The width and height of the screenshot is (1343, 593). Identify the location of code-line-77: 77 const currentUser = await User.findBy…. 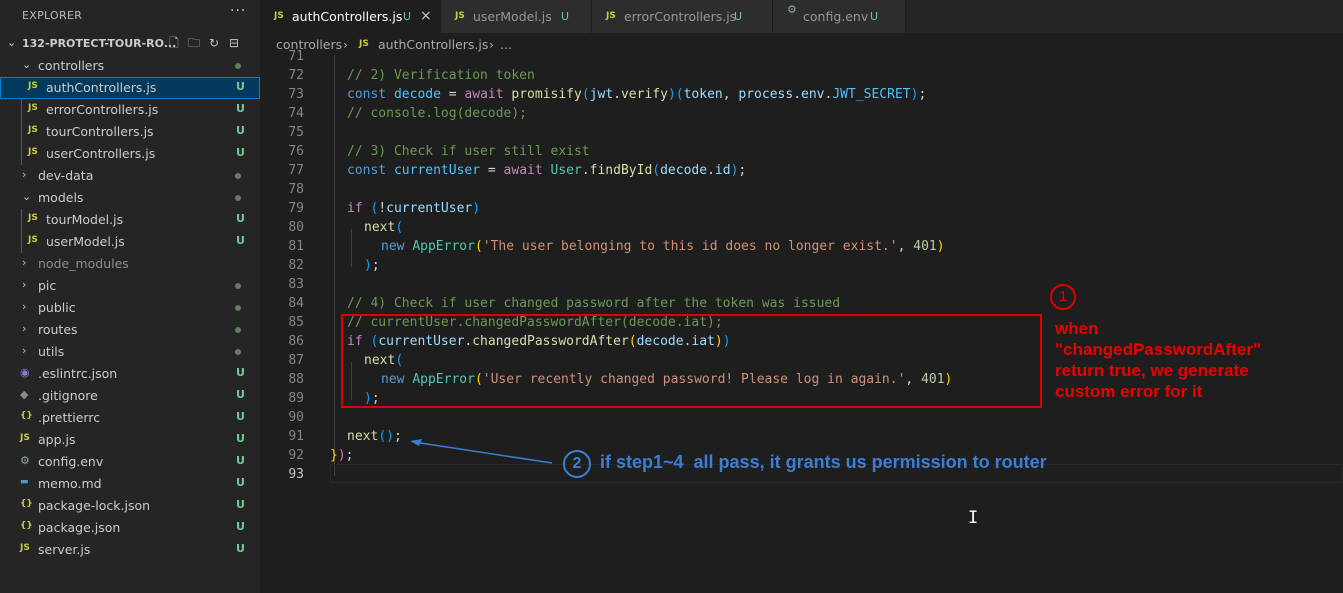
(801, 171).